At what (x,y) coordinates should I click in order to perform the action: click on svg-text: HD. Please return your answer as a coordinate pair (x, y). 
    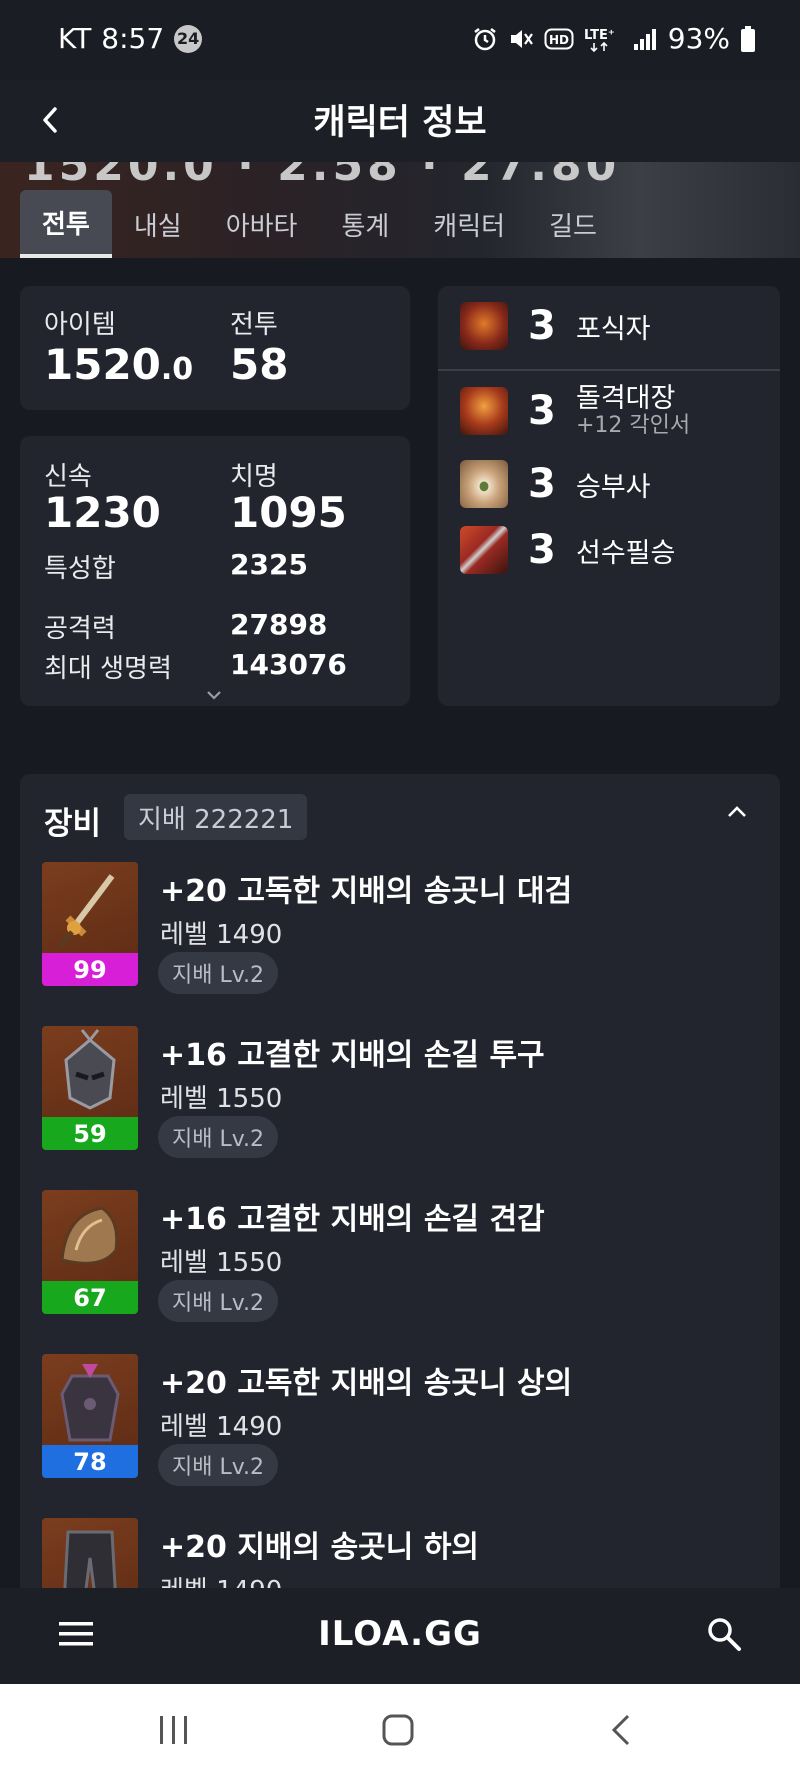
    Looking at the image, I should click on (559, 40).